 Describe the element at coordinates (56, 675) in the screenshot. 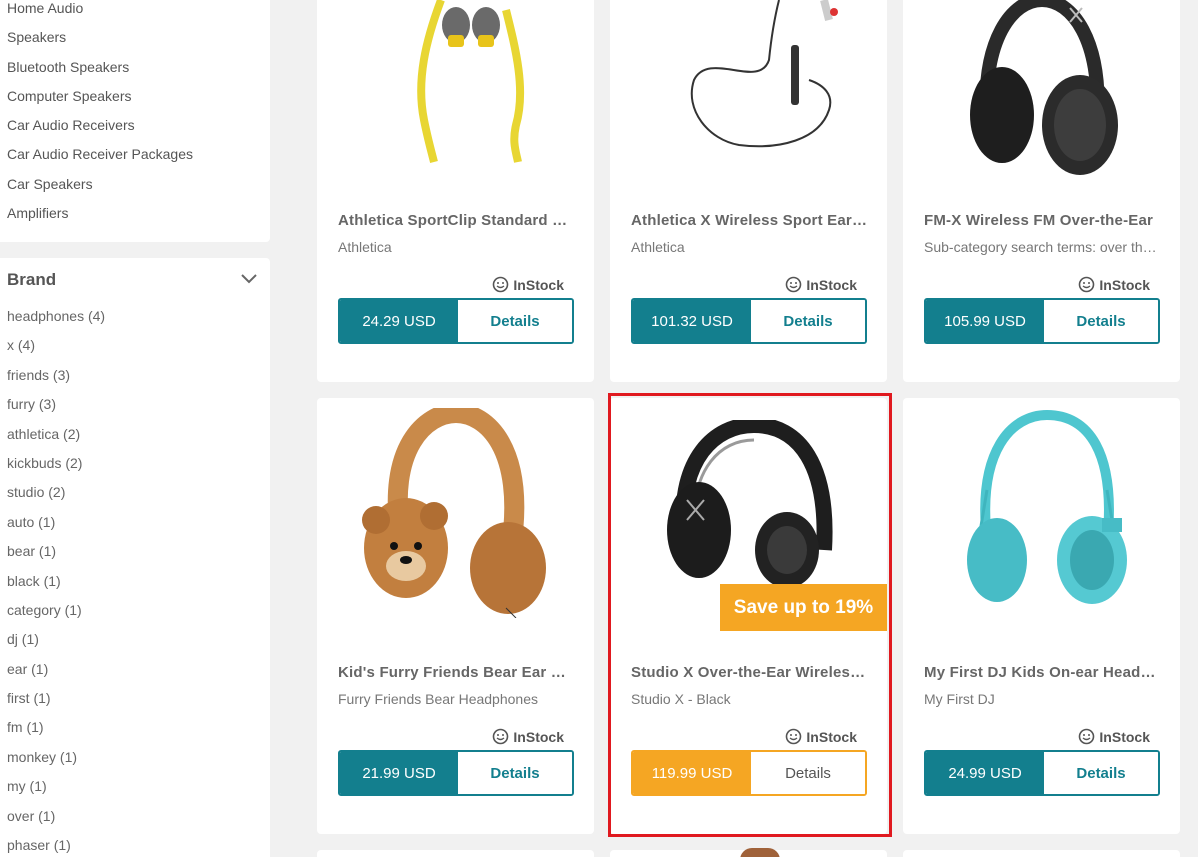

I see `brand-item: ear (1)` at that location.